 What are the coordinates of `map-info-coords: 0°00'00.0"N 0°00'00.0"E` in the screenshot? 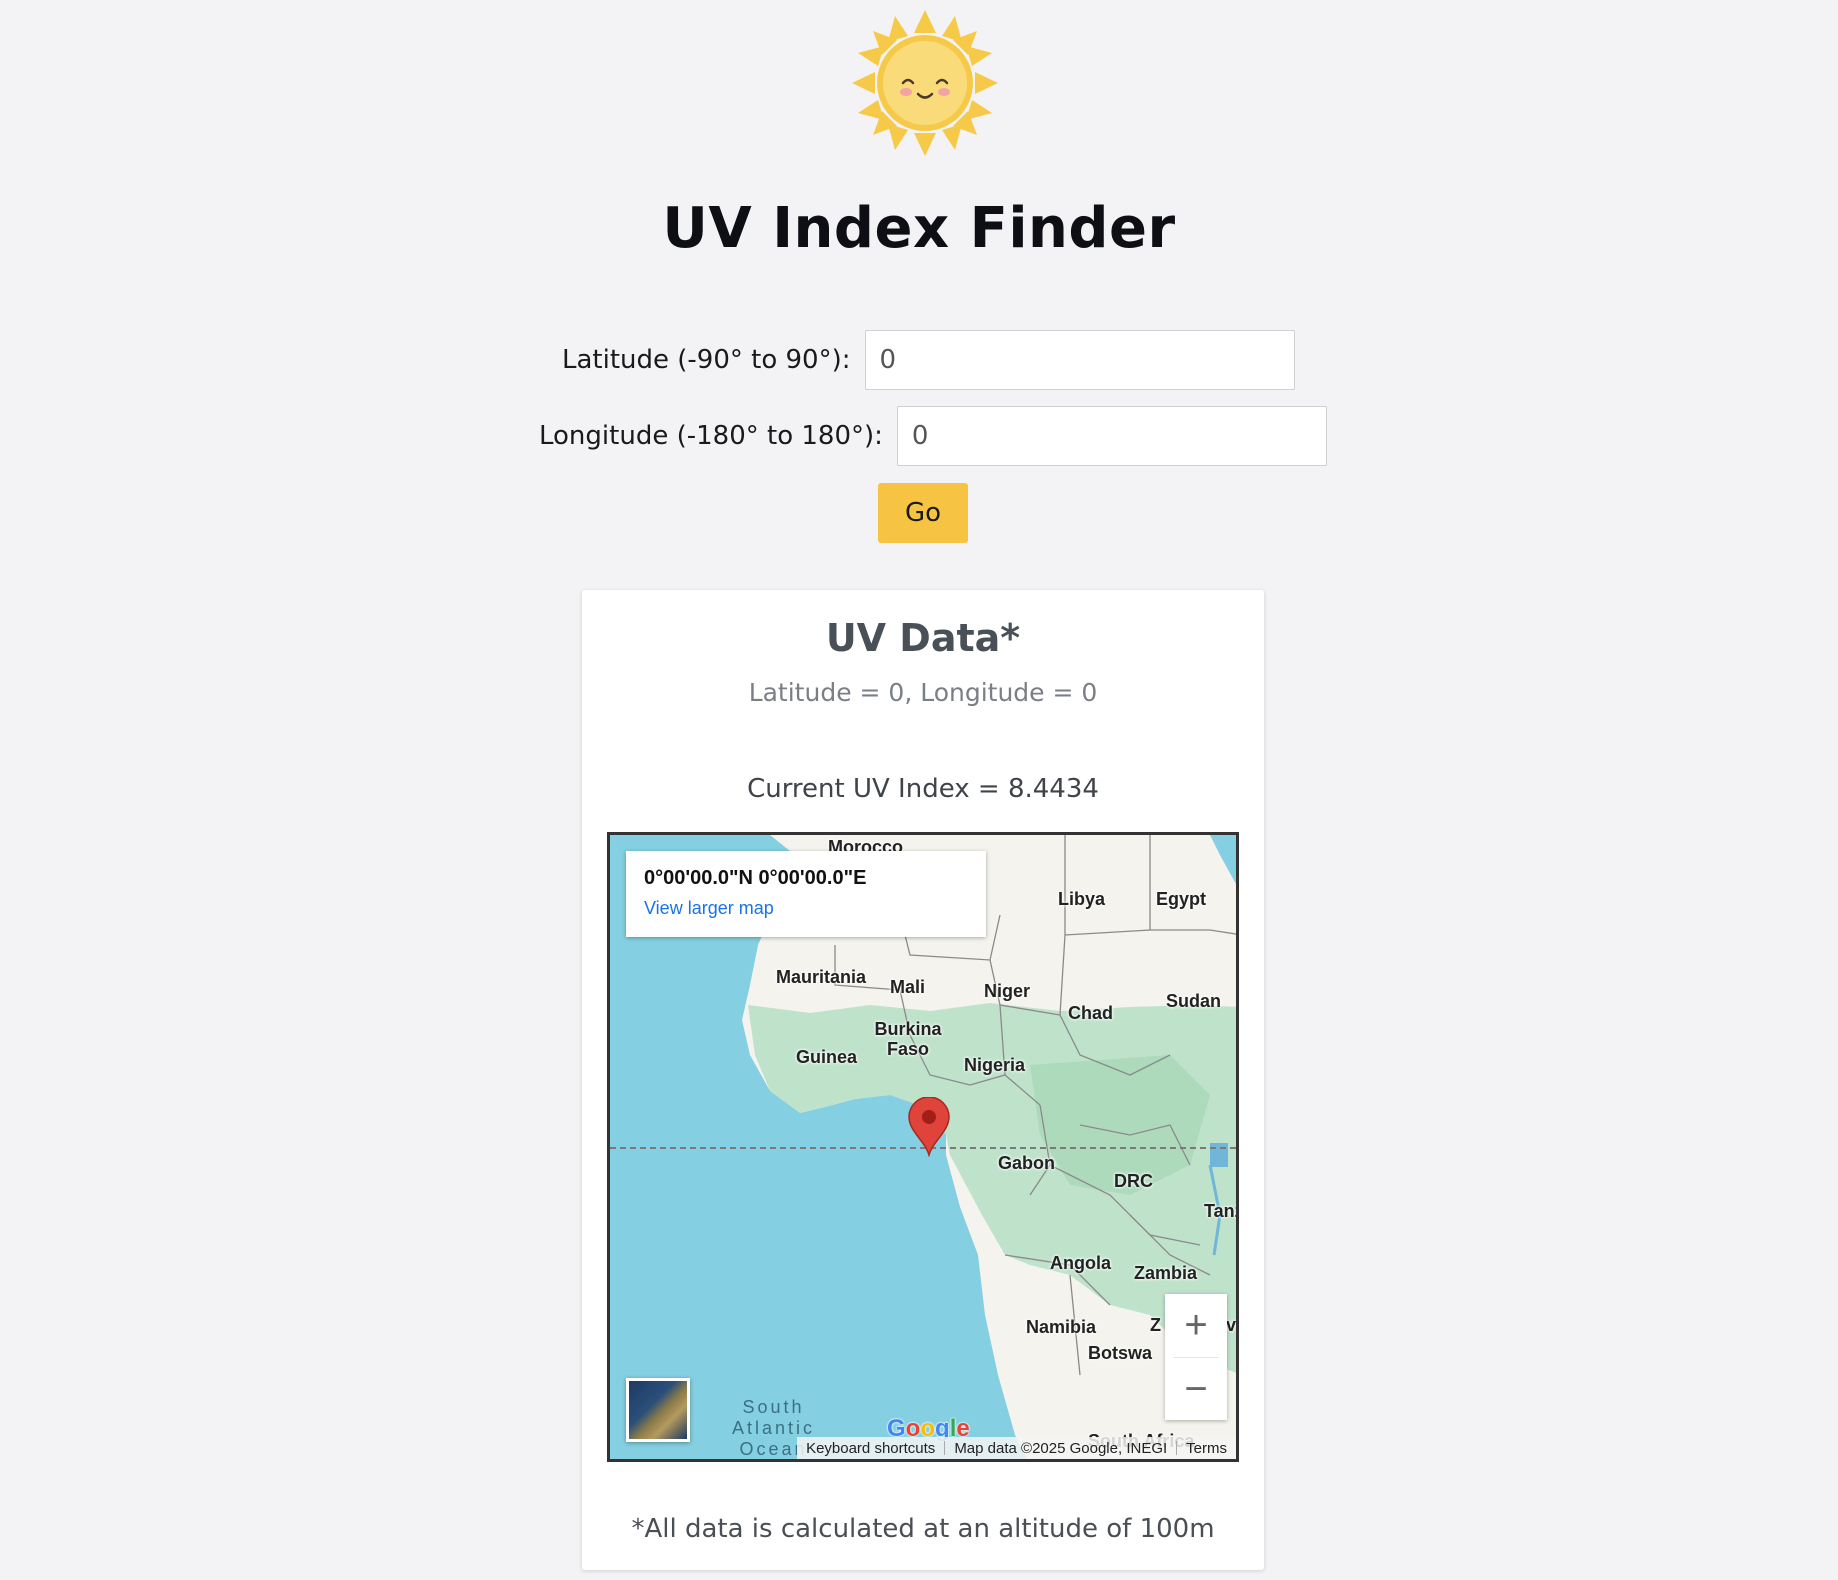 It's located at (755, 878).